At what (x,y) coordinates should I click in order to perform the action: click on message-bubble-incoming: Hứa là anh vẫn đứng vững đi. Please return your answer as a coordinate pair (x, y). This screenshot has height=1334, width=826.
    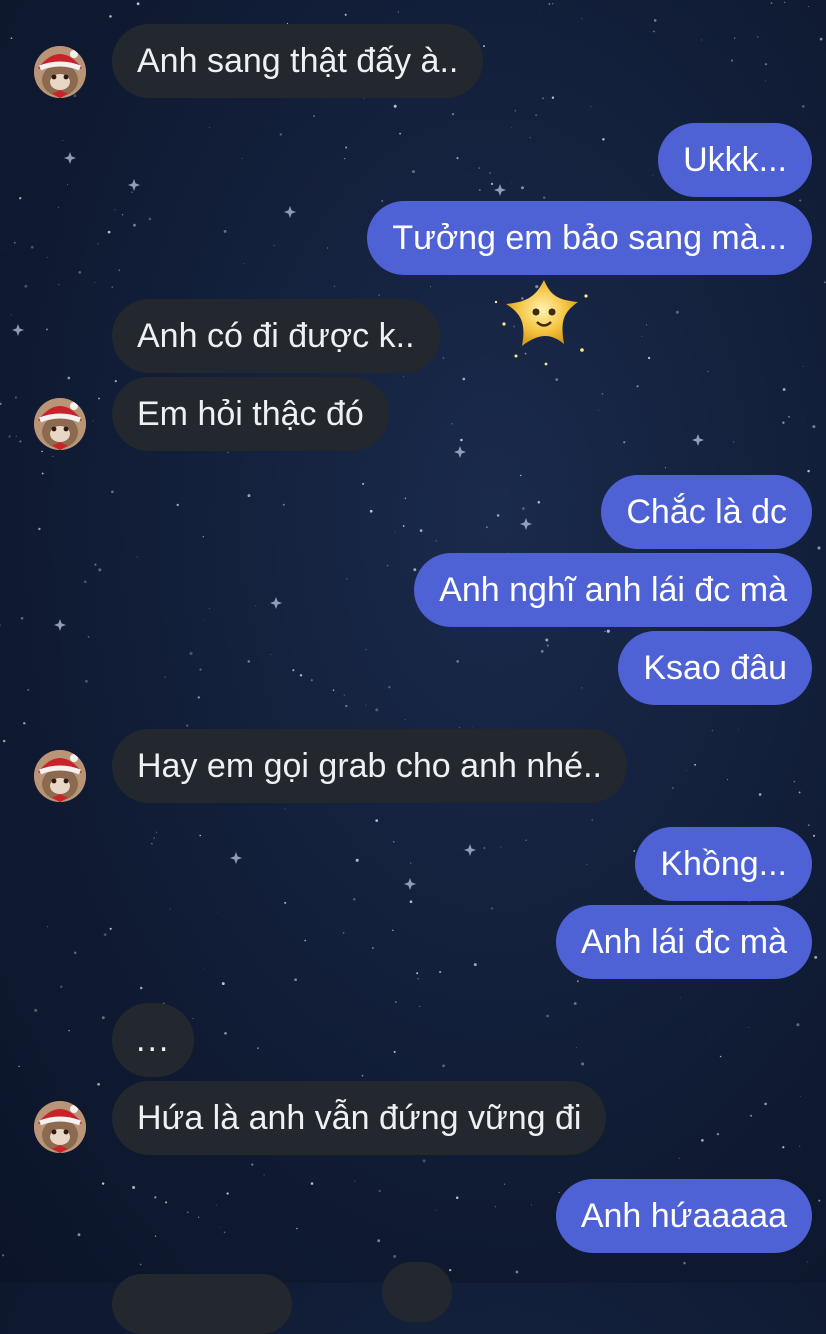
    Looking at the image, I should click on (359, 1118).